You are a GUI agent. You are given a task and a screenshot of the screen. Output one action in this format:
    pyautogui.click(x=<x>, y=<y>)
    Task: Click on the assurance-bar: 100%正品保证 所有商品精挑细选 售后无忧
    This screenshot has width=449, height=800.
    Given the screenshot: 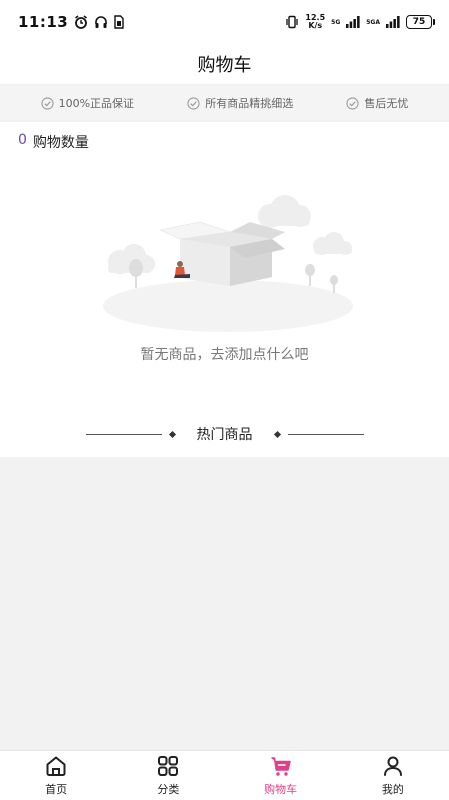 What is the action you would take?
    pyautogui.click(x=224, y=103)
    